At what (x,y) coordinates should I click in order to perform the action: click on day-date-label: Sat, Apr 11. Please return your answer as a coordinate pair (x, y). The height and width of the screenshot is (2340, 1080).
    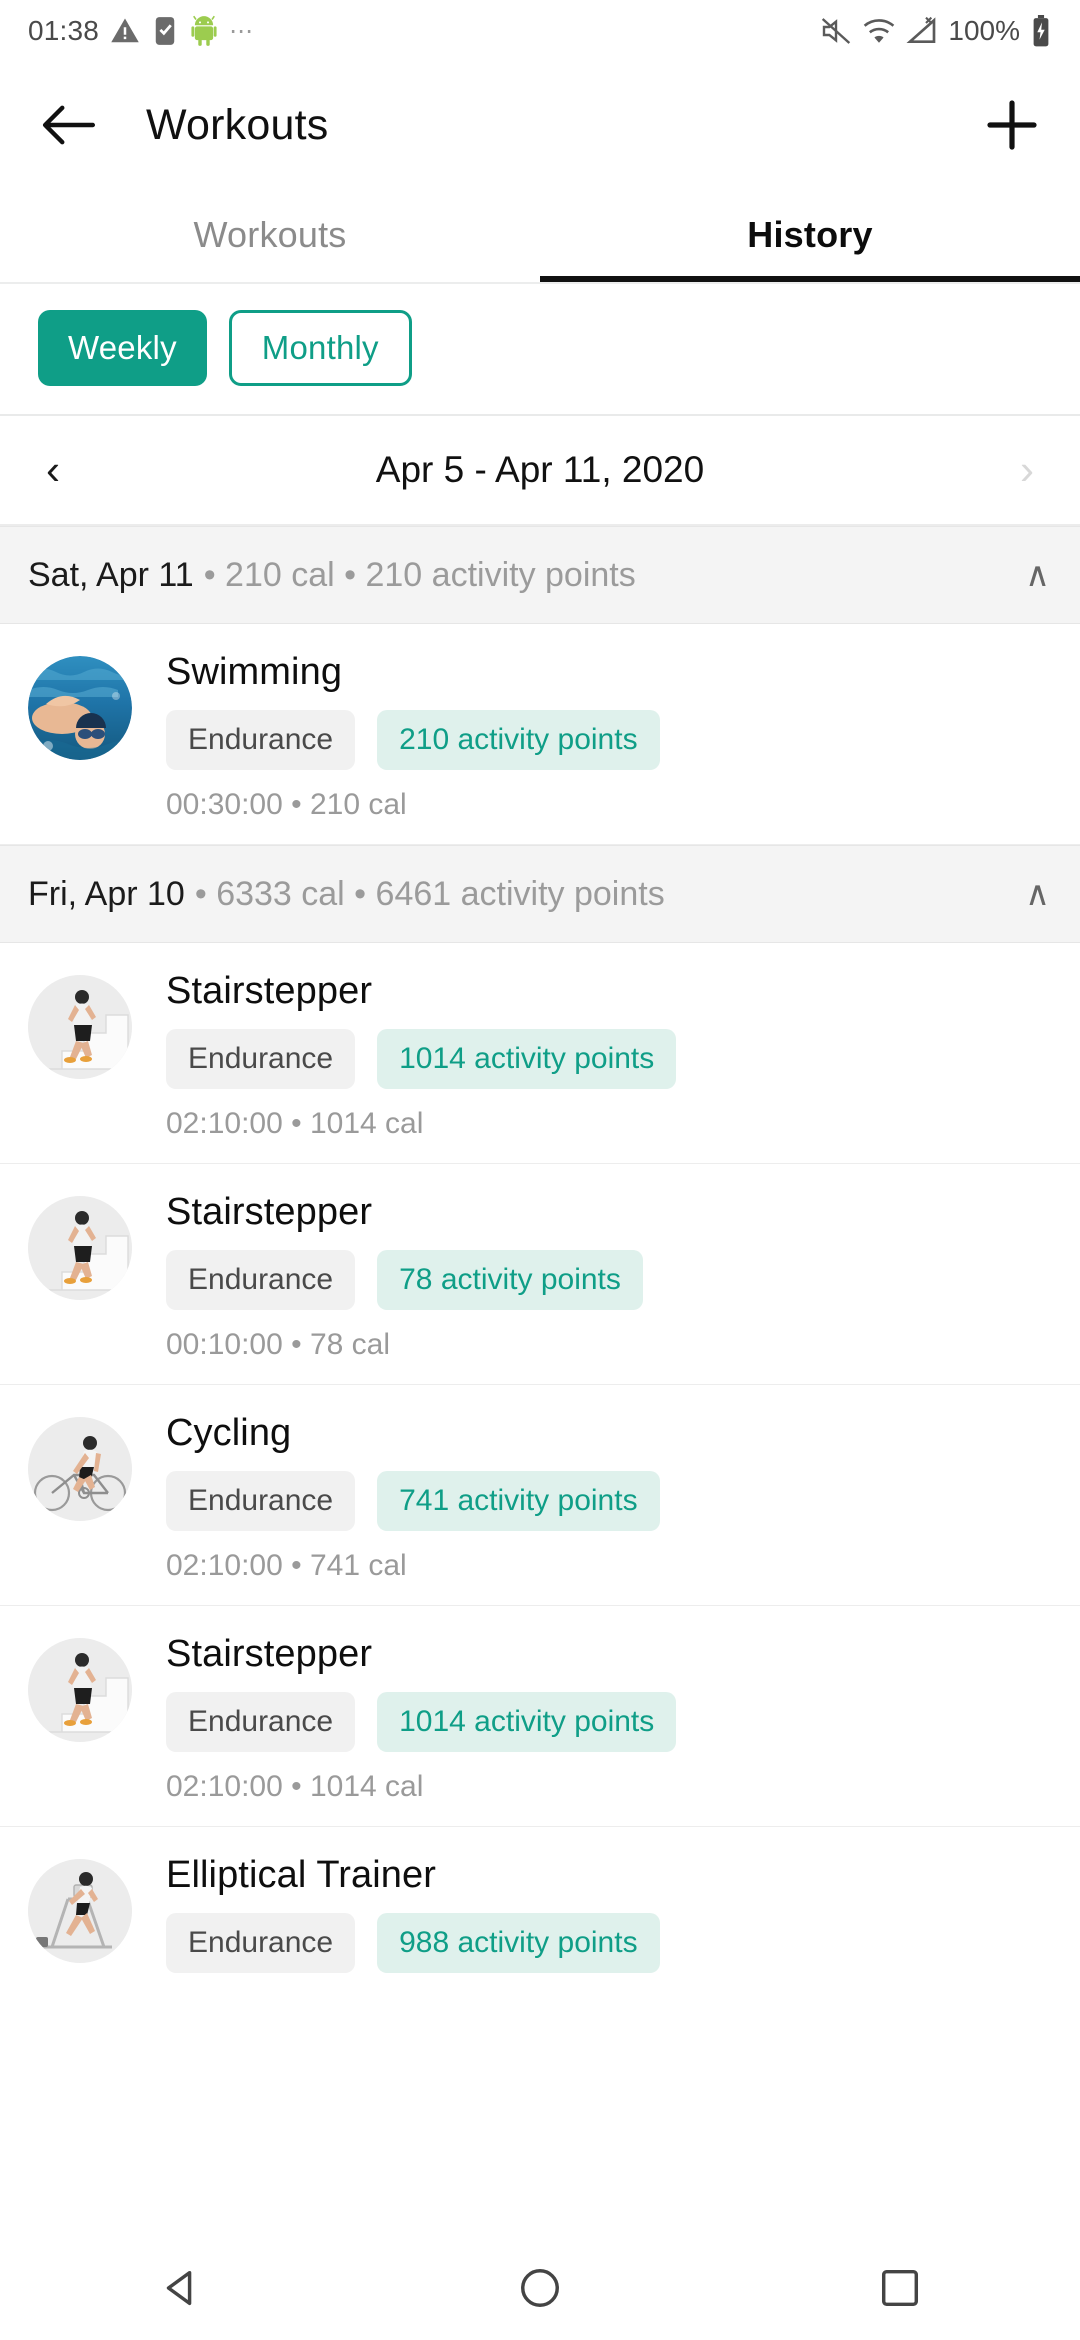
    Looking at the image, I should click on (111, 574).